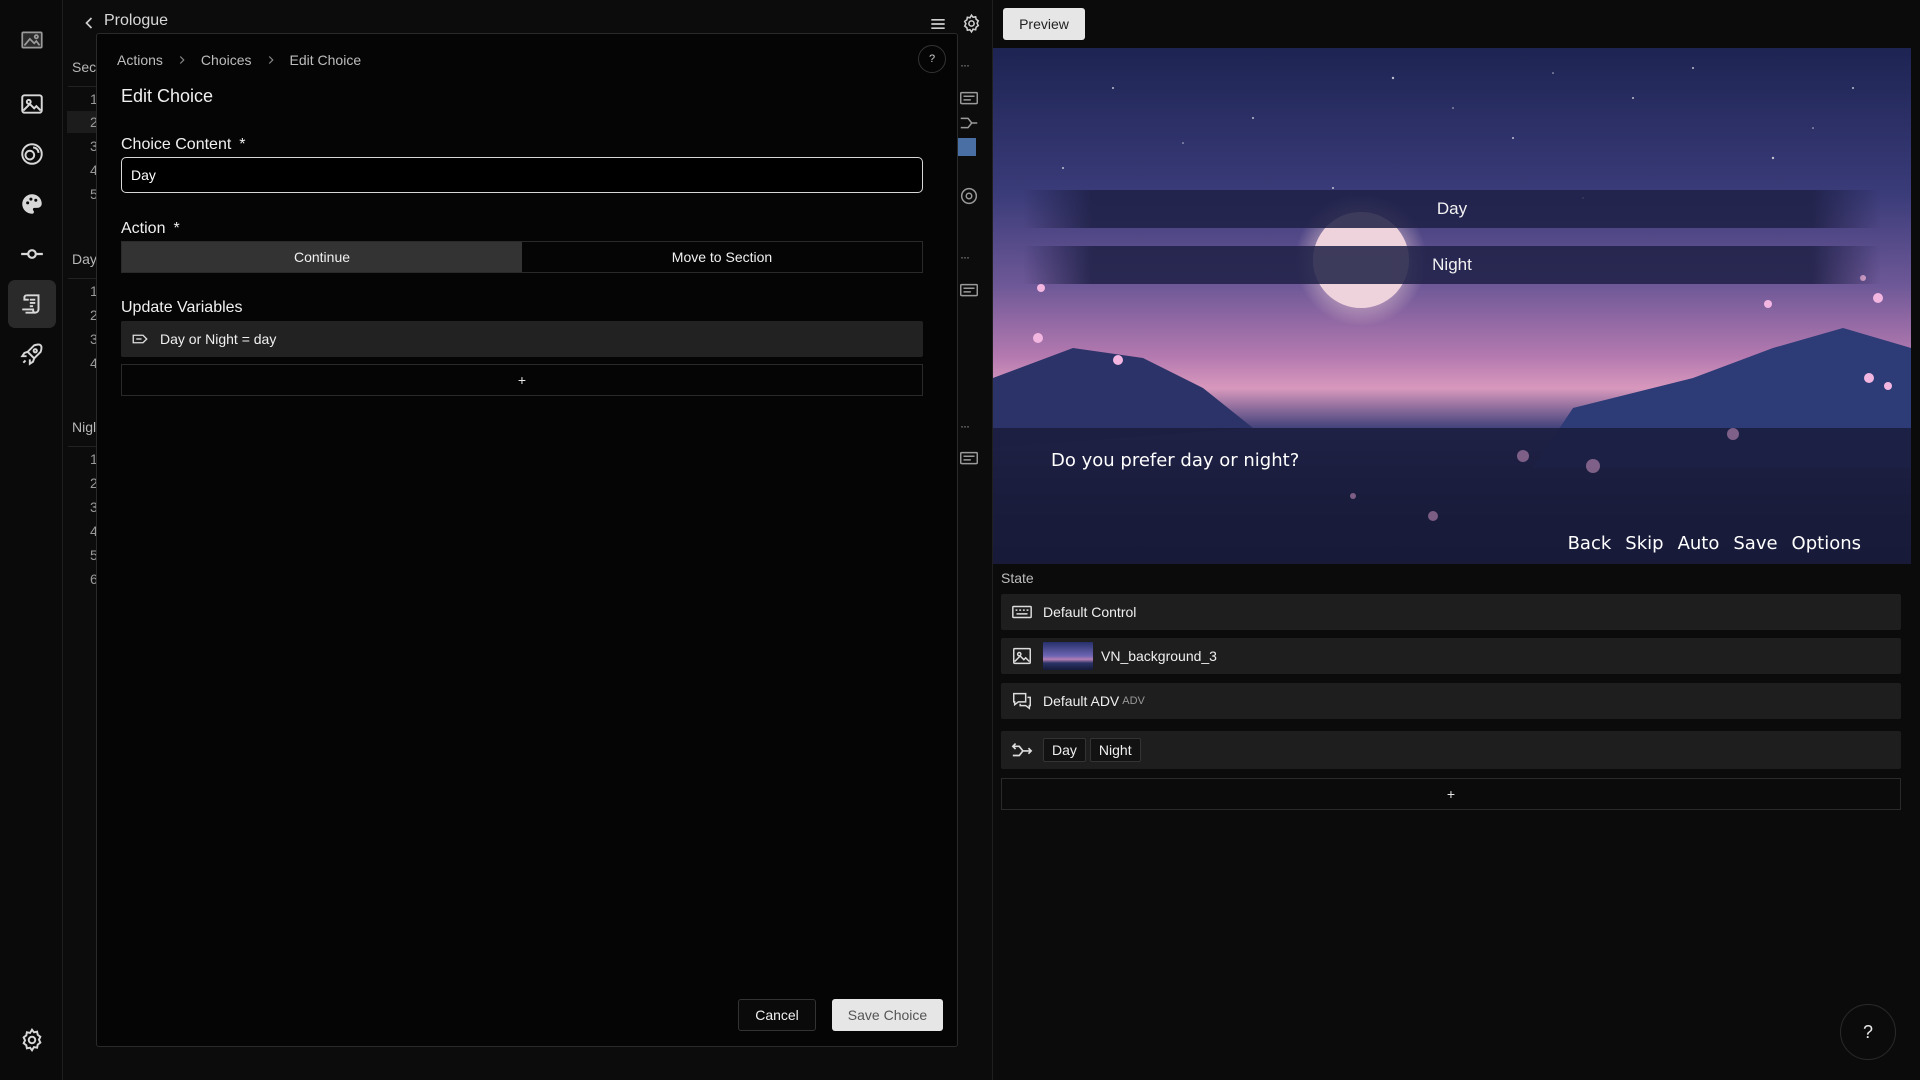  I want to click on preview-choice-night: Night, so click(1452, 265).